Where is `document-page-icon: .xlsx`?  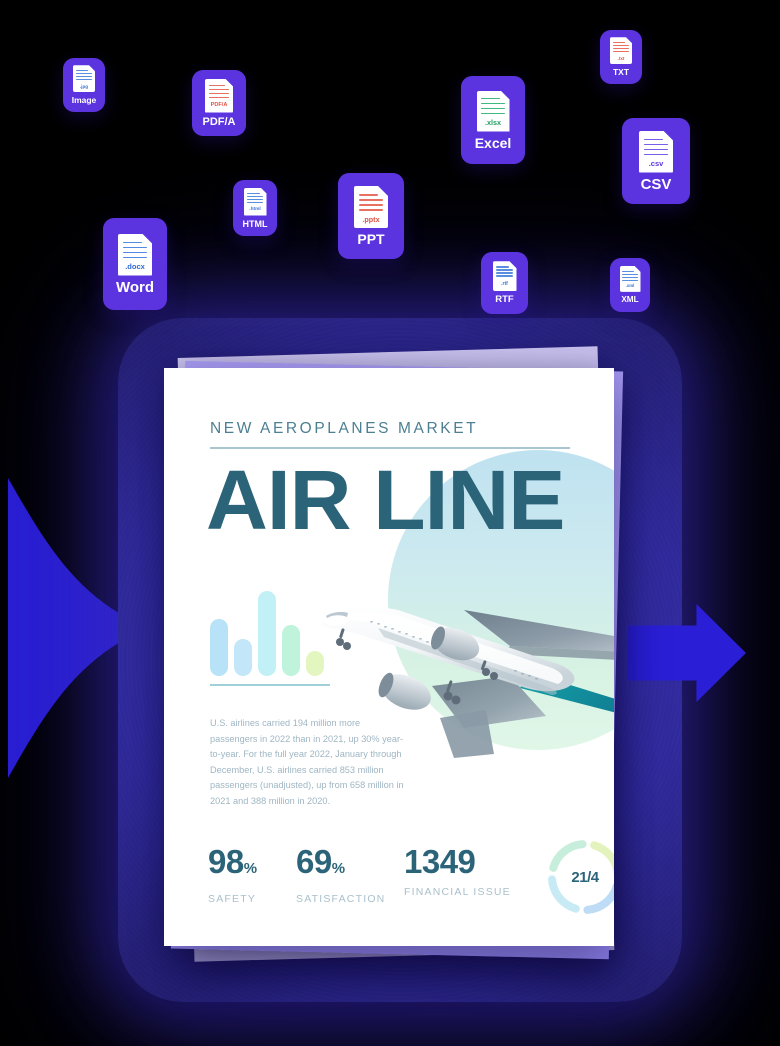 document-page-icon: .xlsx is located at coordinates (493, 111).